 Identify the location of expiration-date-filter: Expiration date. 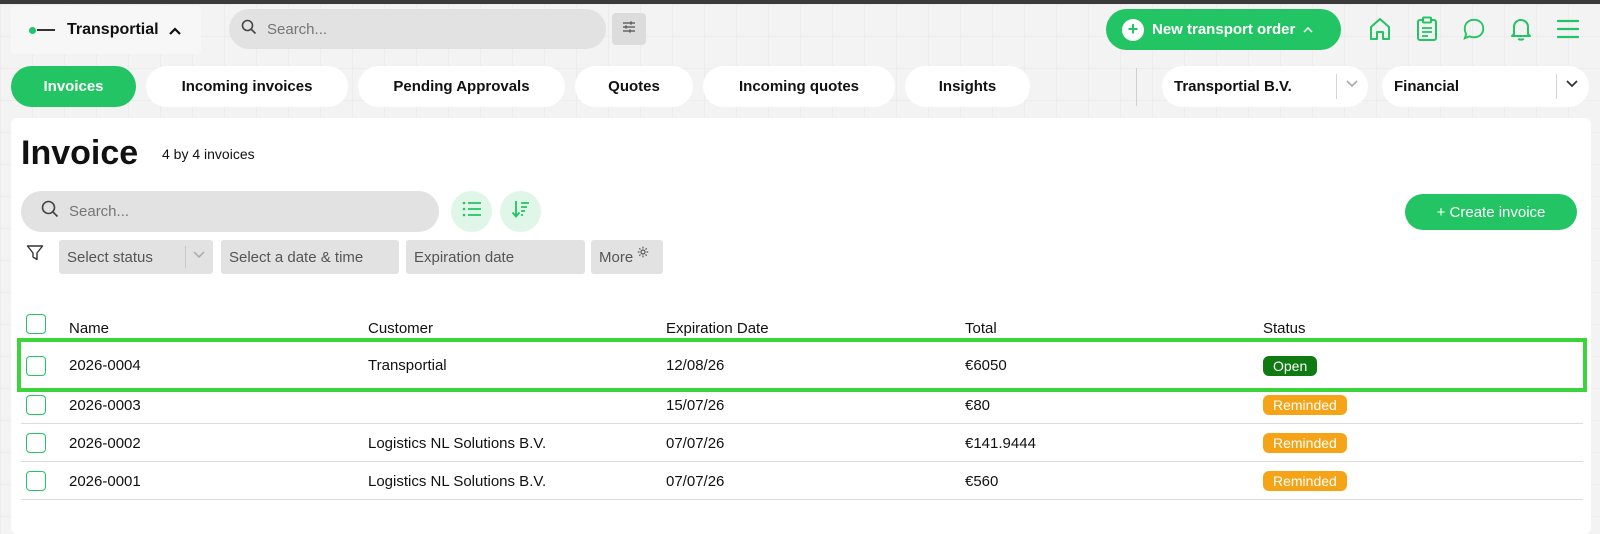
(495, 257).